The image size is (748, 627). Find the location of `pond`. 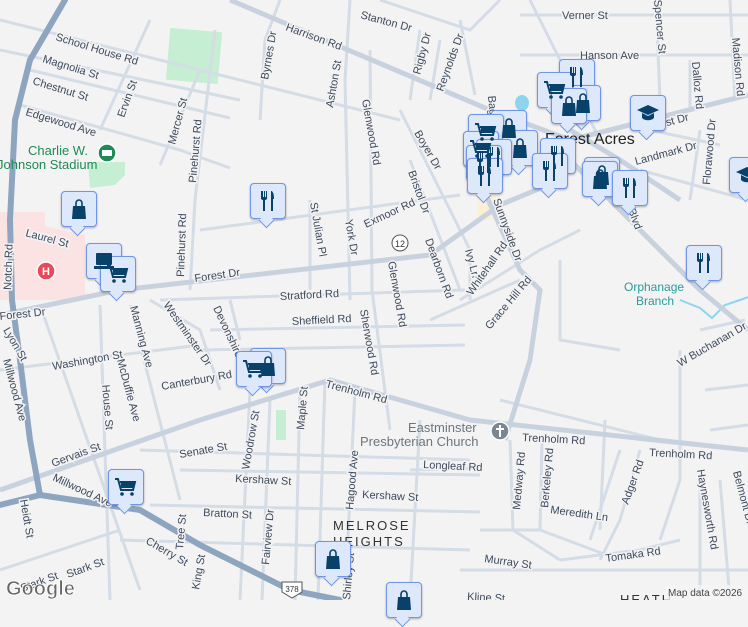

pond is located at coordinates (522, 103).